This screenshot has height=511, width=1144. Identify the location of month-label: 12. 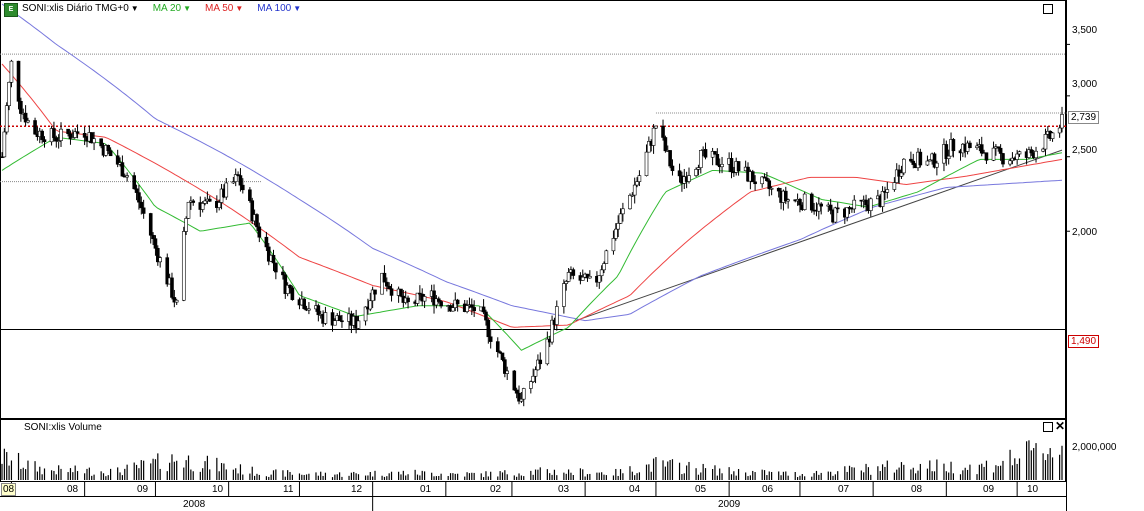
(357, 489).